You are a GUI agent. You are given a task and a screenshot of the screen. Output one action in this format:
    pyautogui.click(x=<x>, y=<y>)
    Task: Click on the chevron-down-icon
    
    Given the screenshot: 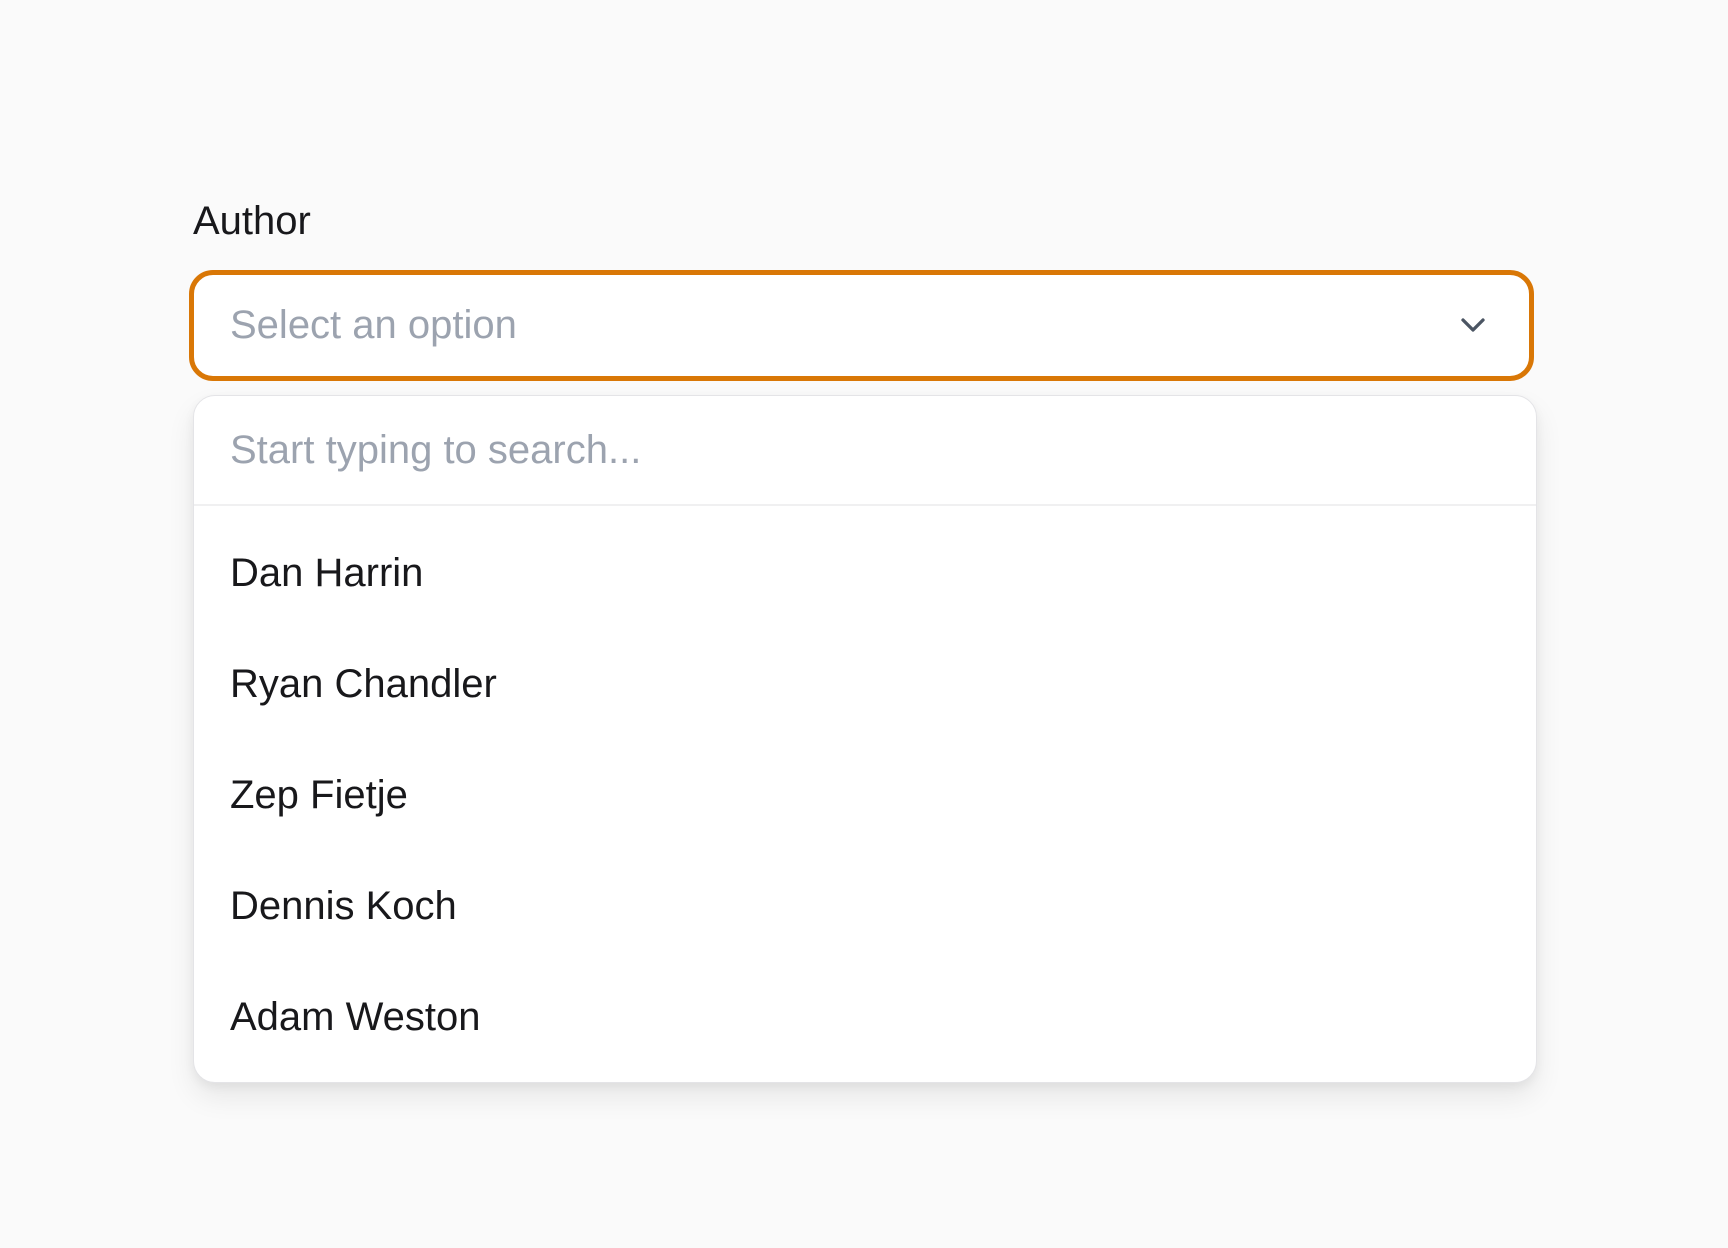 What is the action you would take?
    pyautogui.click(x=1473, y=325)
    